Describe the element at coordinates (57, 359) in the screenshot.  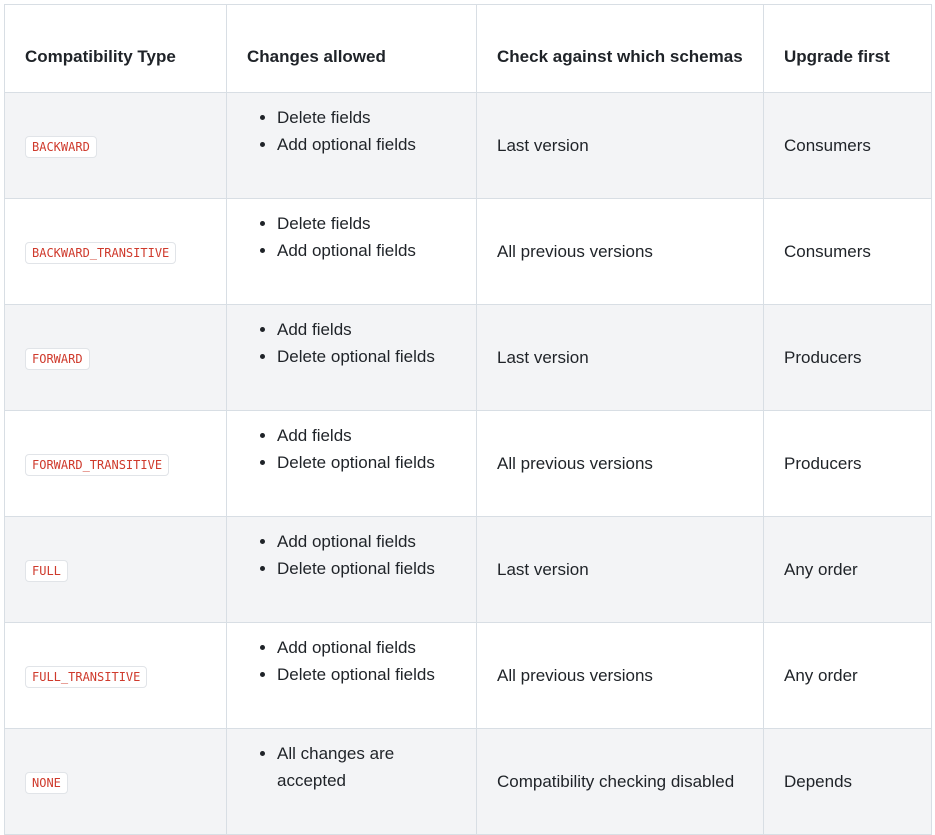
I see `compatibility-type-code: FORWARD` at that location.